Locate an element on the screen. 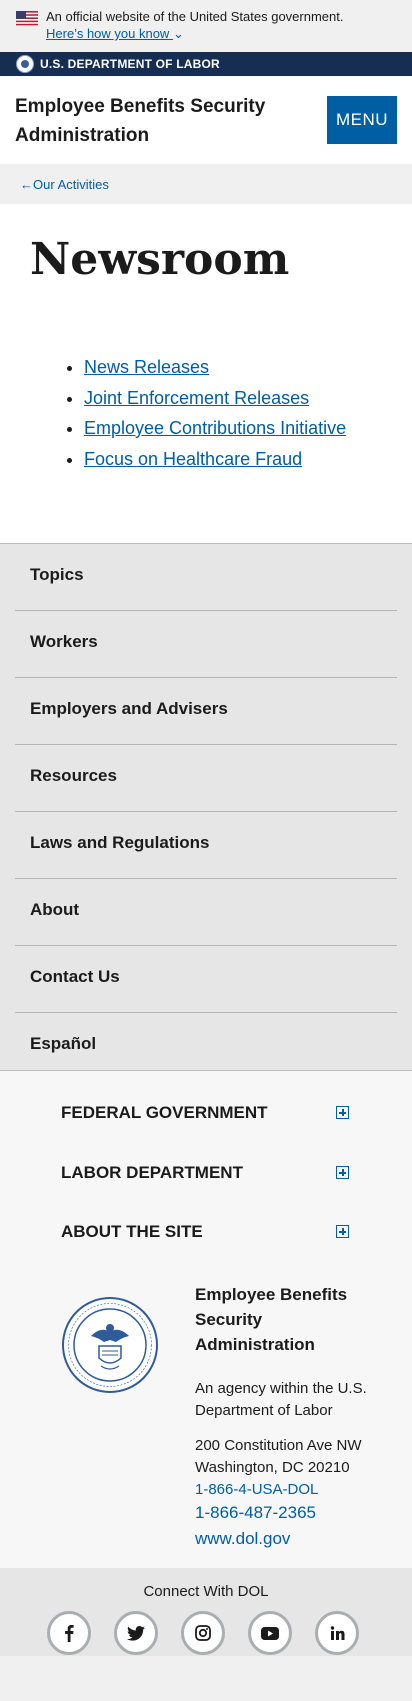 The height and width of the screenshot is (1701, 412). agency-bar: U.S. DEPARTMENT OF LABOR is located at coordinates (206, 64).